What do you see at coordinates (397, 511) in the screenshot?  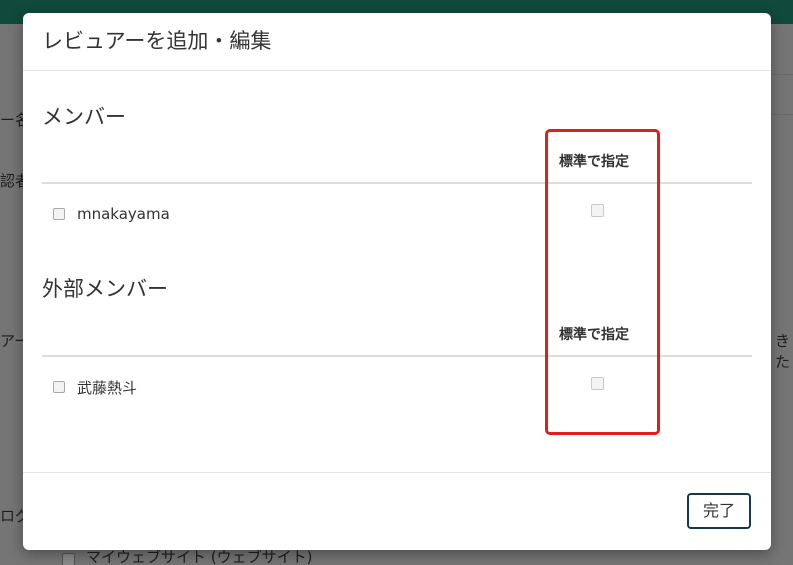 I see `modal-footer: 完了` at bounding box center [397, 511].